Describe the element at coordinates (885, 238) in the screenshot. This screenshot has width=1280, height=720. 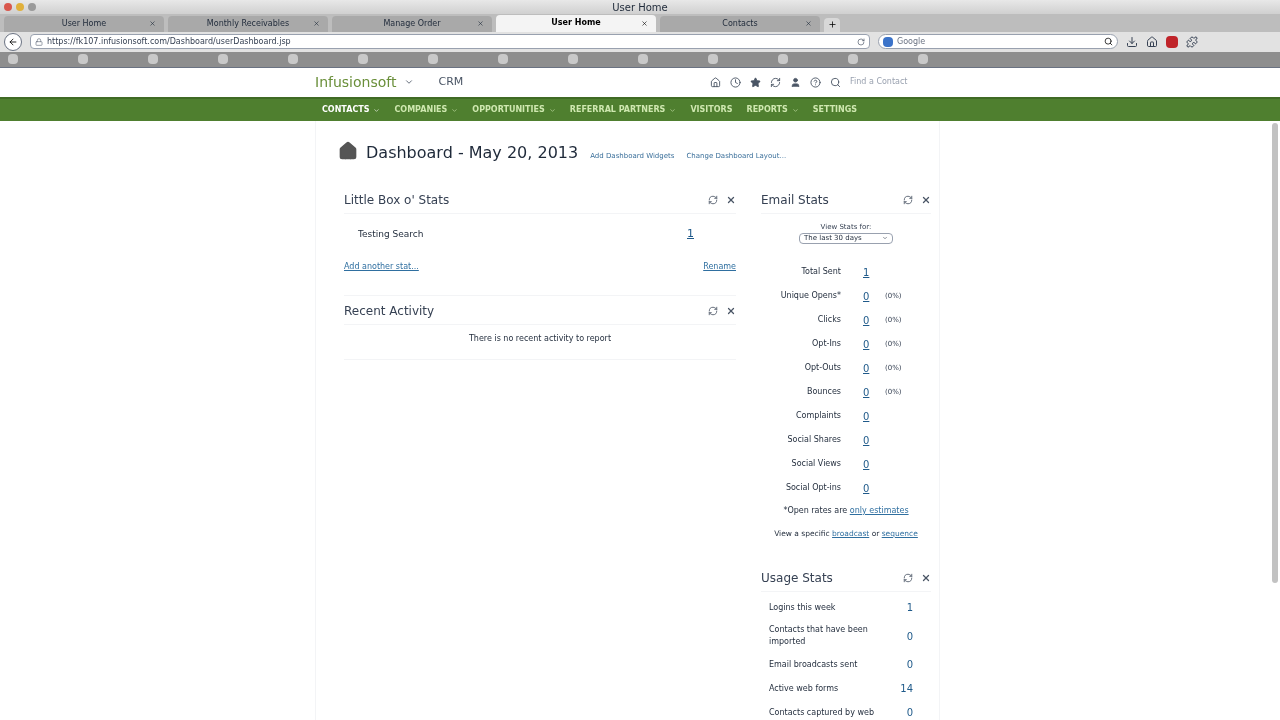
I see `caret-icon` at that location.